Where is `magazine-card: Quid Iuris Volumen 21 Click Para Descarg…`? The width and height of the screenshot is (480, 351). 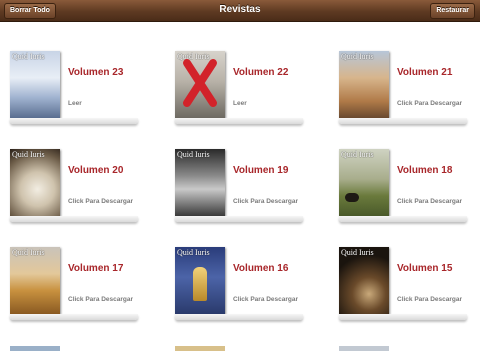
magazine-card: Quid Iuris Volumen 21 Click Para Descarg… is located at coordinates (404, 73).